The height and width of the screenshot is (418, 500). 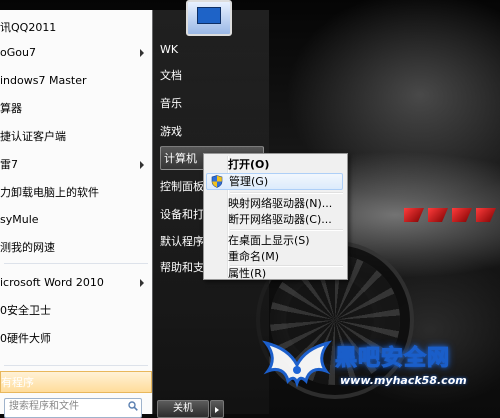 I want to click on program-item-uninstaller: 力卸载电脑上的软件, so click(x=76, y=193).